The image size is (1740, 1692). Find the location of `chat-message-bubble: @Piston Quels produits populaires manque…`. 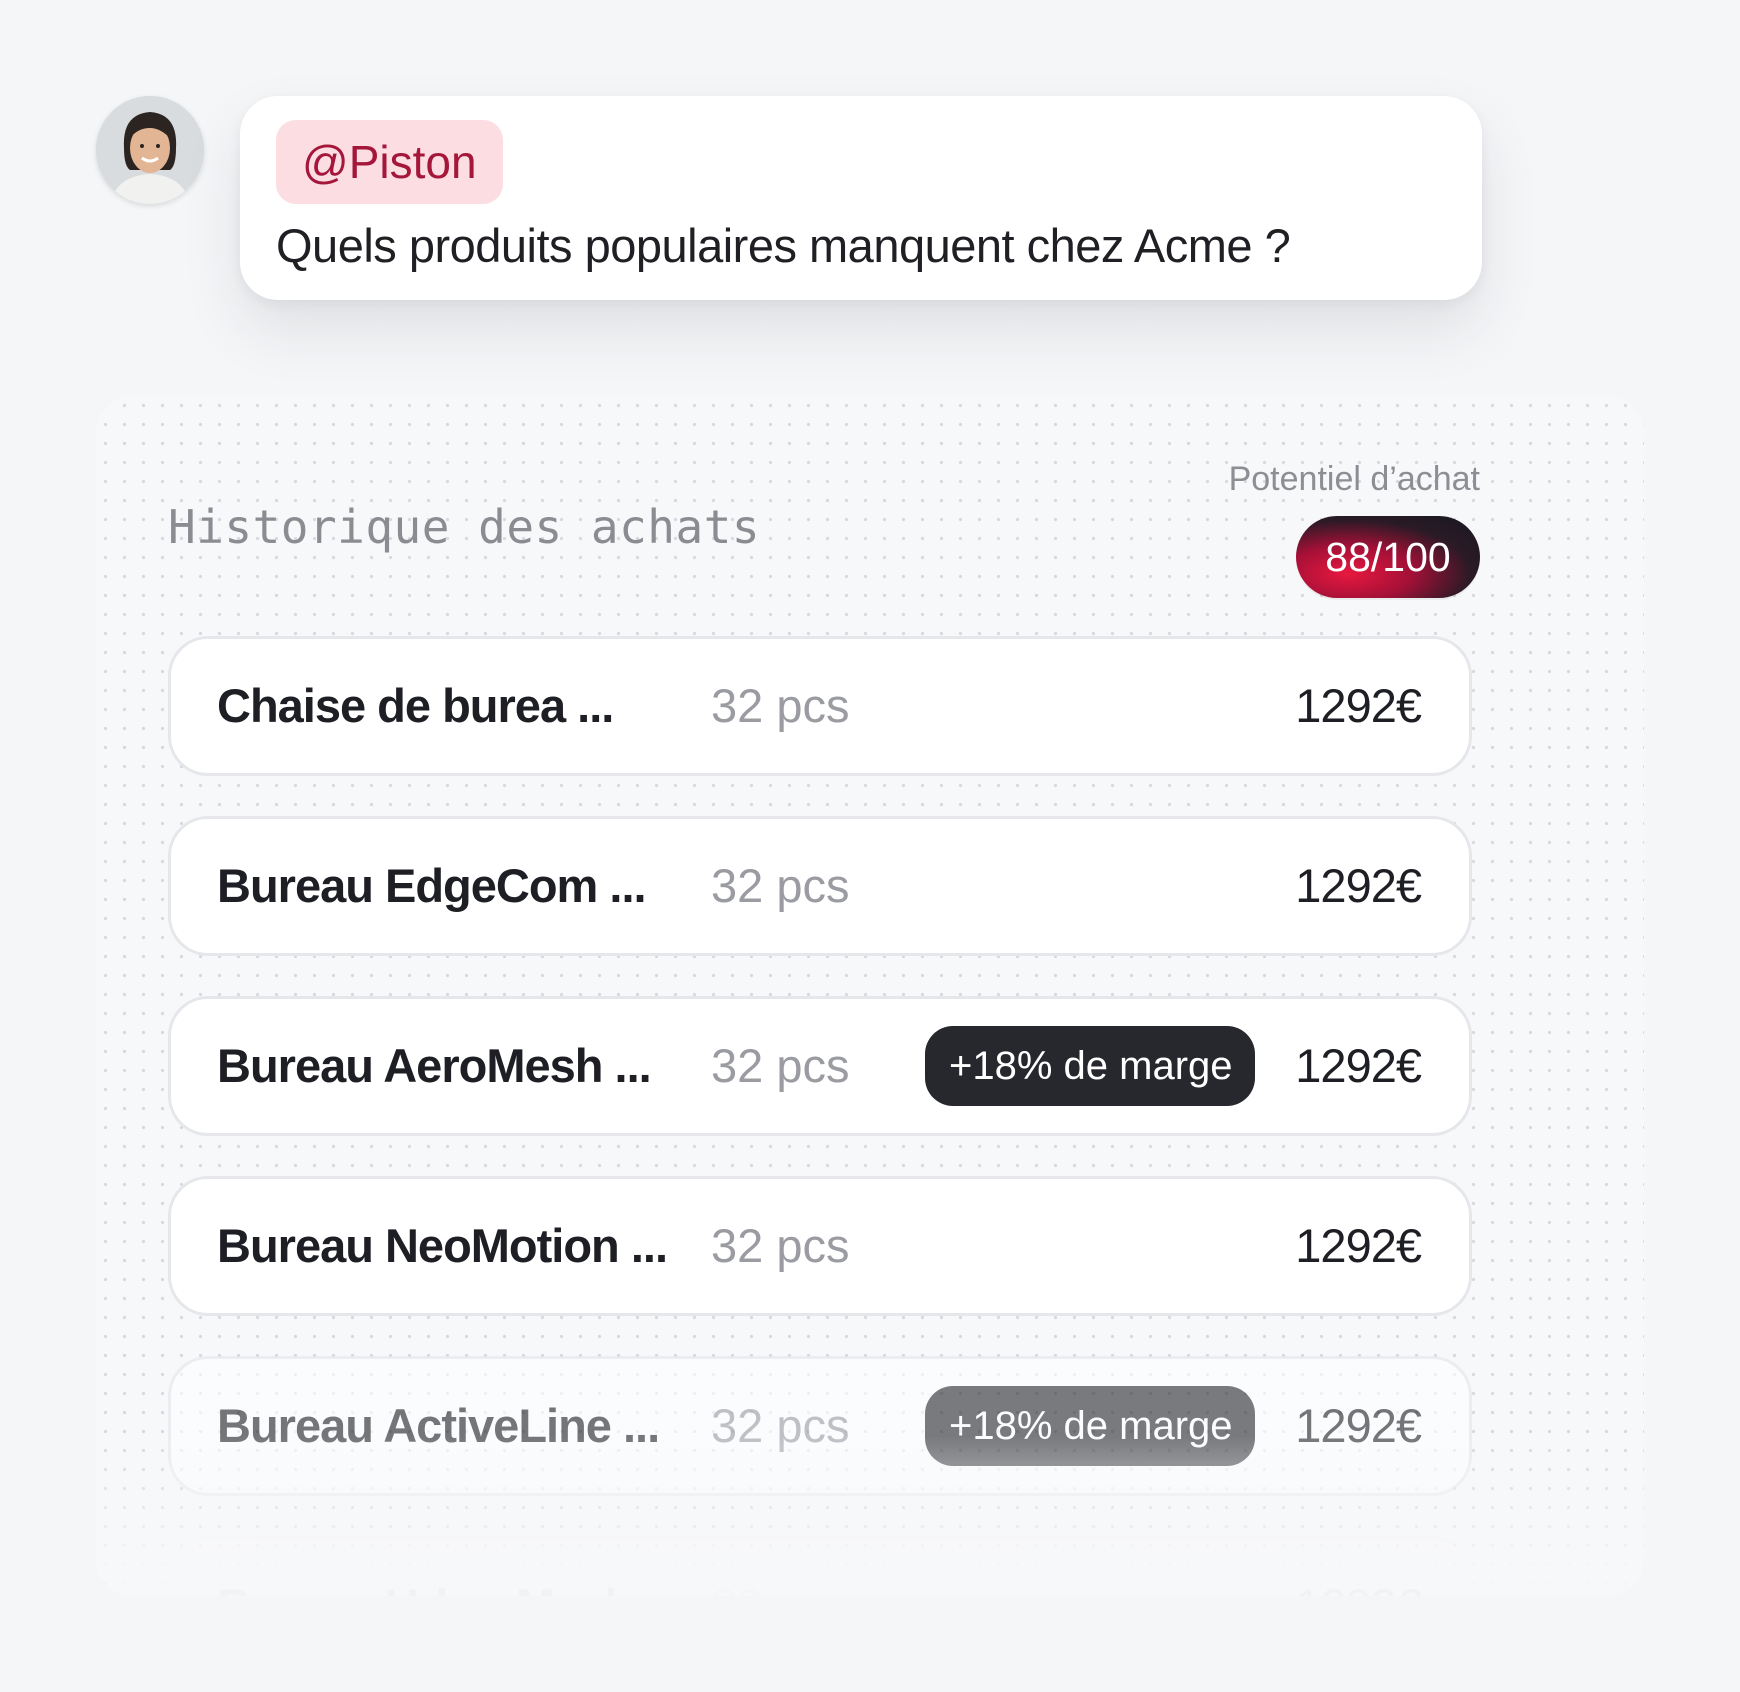

chat-message-bubble: @Piston Quels produits populaires manque… is located at coordinates (861, 198).